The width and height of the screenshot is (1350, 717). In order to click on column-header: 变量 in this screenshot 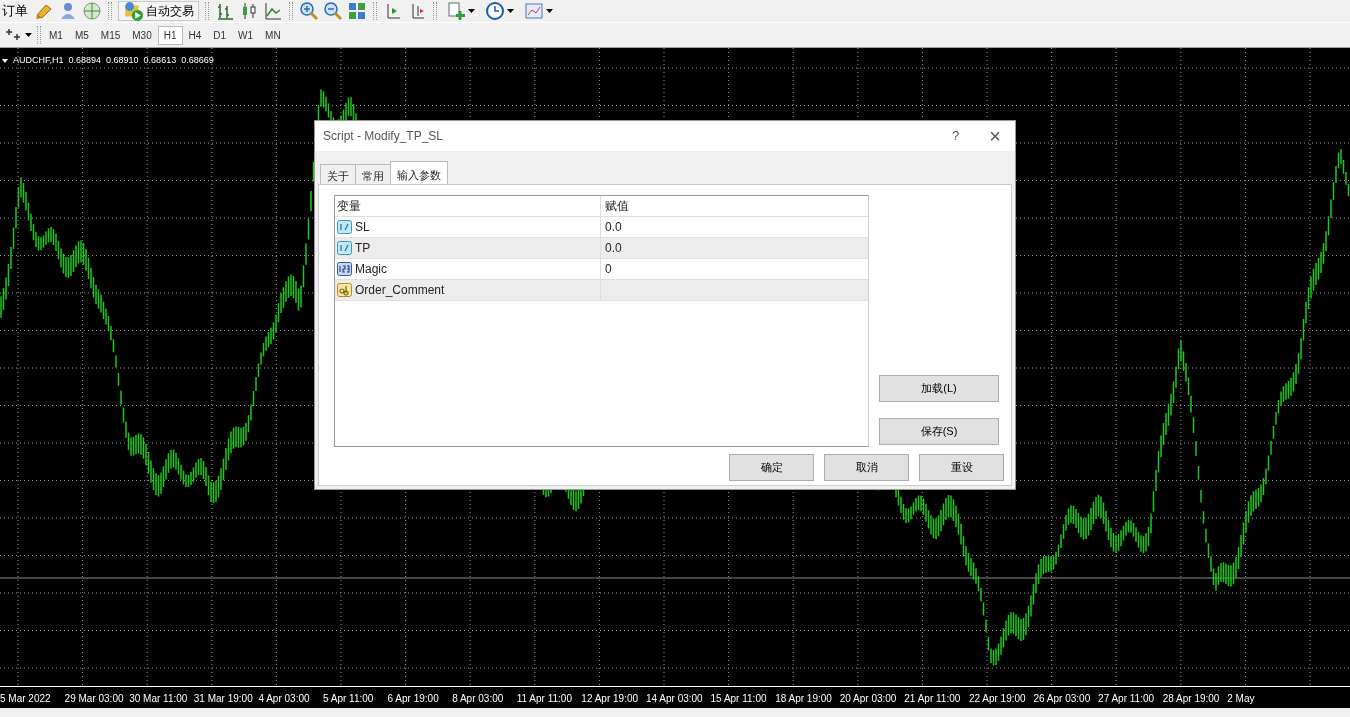, I will do `click(349, 206)`.